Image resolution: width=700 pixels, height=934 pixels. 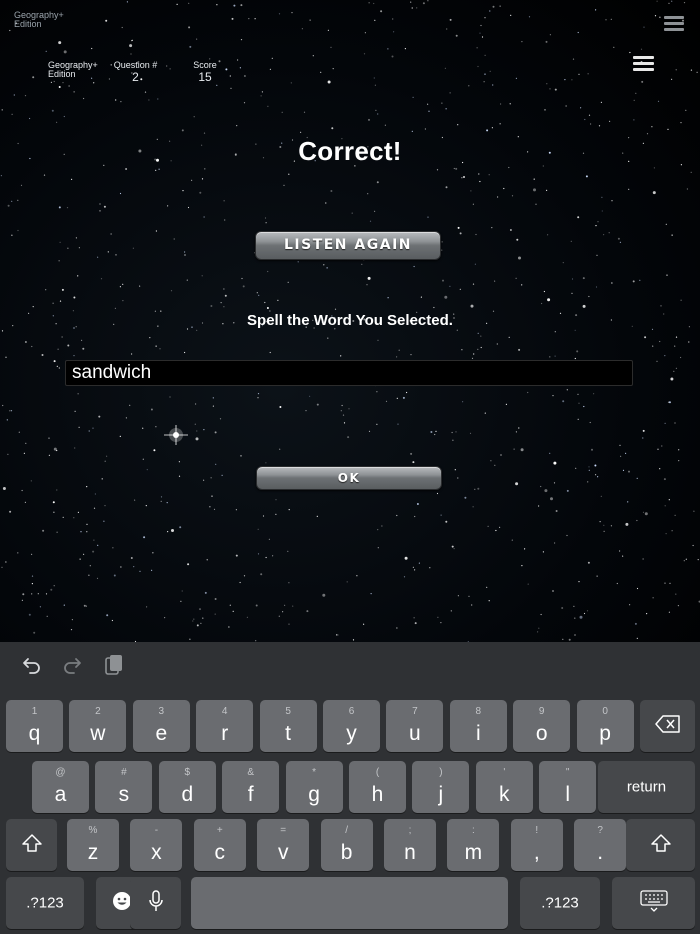 I want to click on menu-icon, so click(x=674, y=23).